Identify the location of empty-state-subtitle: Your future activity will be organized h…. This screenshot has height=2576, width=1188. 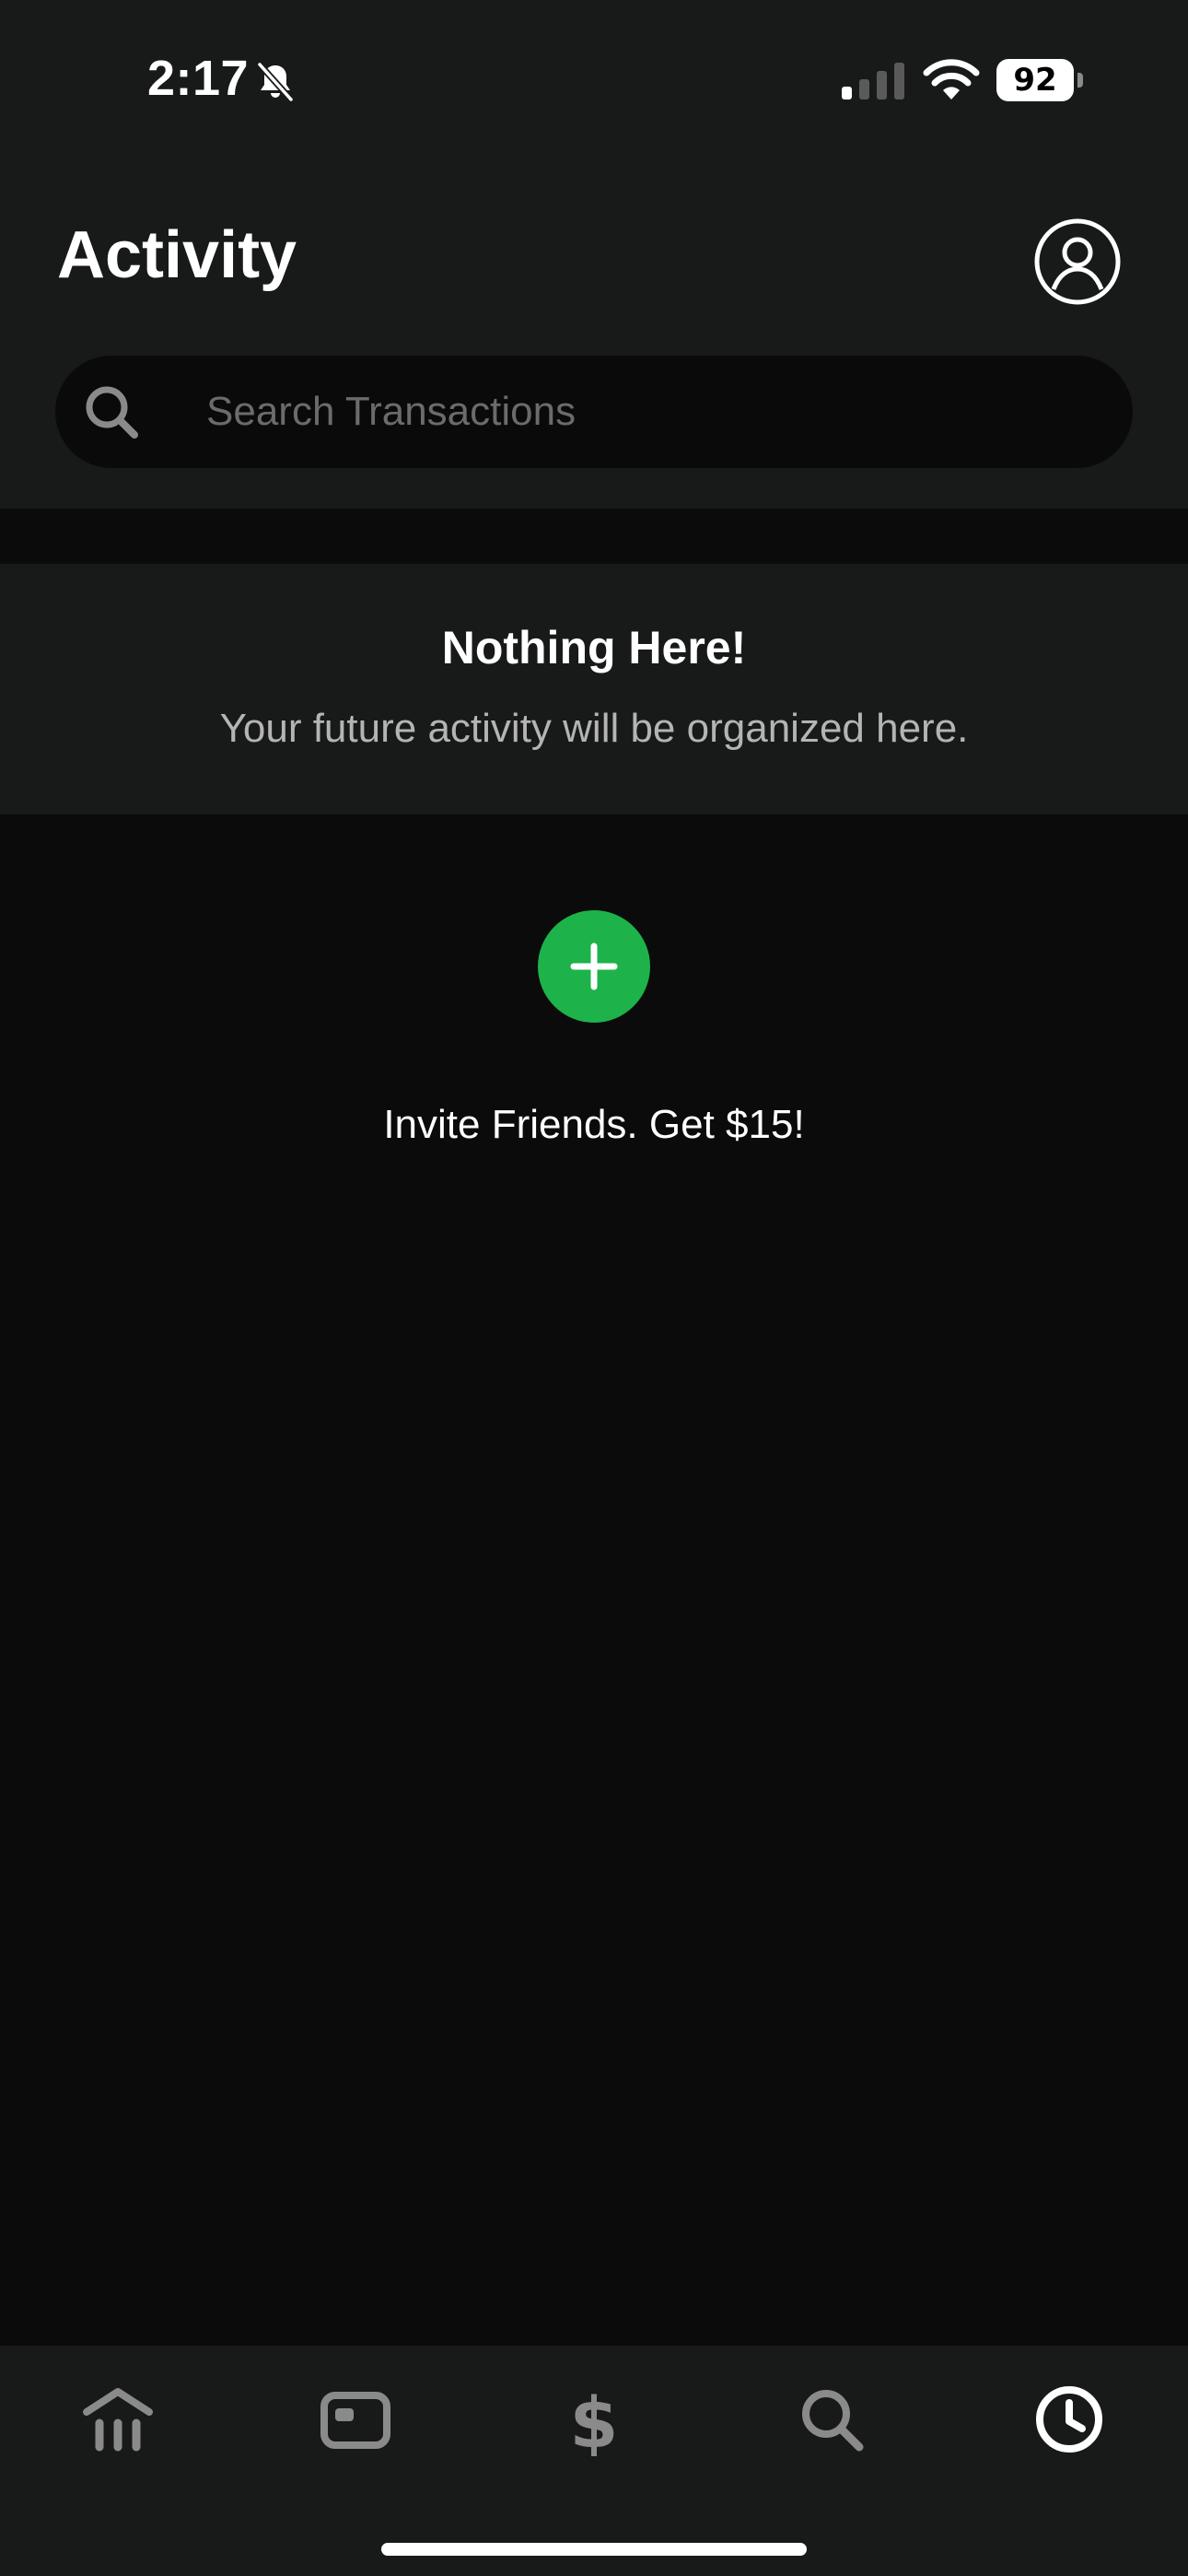
(594, 728).